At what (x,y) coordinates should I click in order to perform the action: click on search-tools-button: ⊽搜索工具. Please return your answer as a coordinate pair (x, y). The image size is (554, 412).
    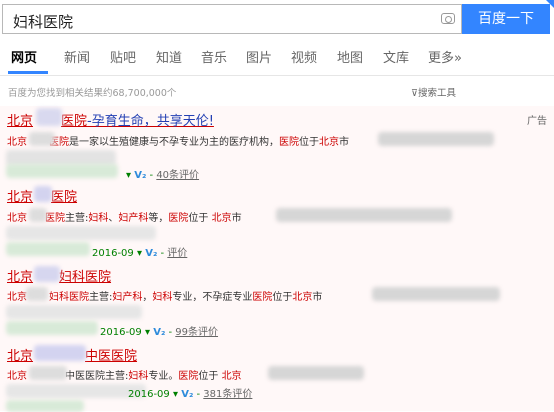
    Looking at the image, I should click on (433, 92).